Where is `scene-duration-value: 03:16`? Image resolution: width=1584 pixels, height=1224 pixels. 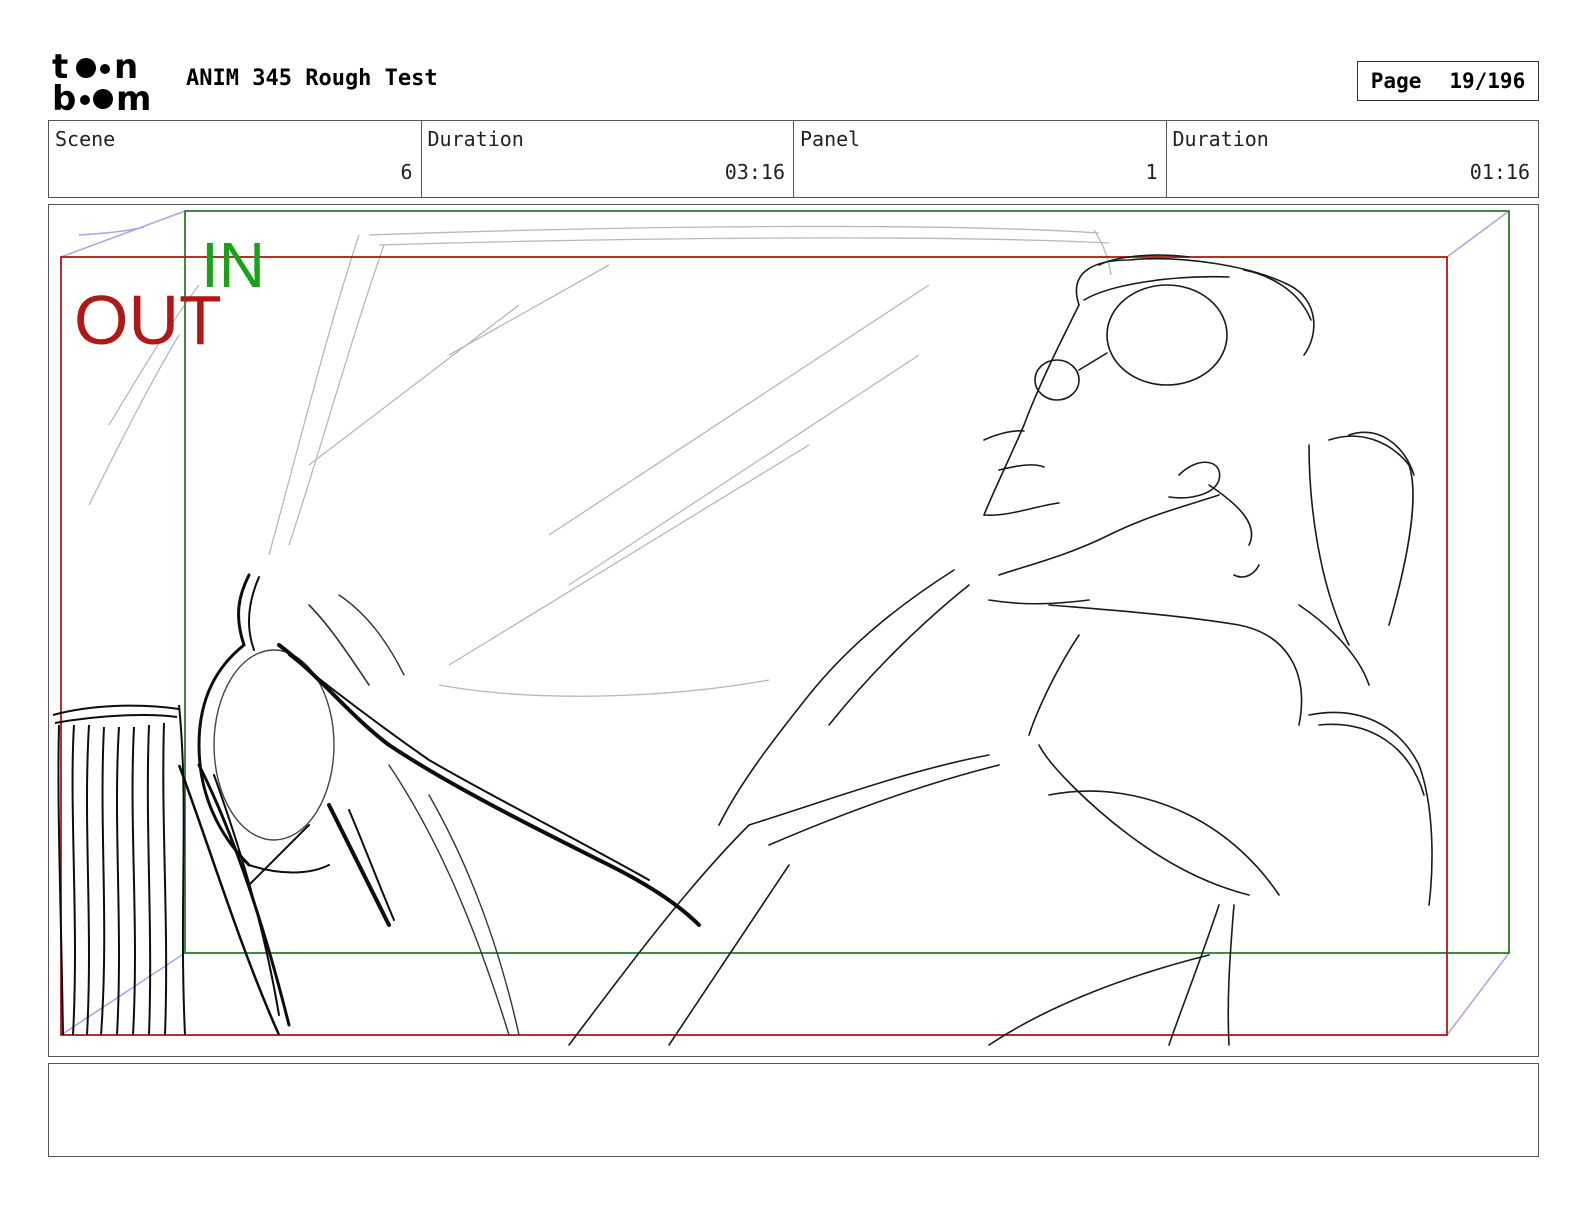 scene-duration-value: 03:16 is located at coordinates (754, 172).